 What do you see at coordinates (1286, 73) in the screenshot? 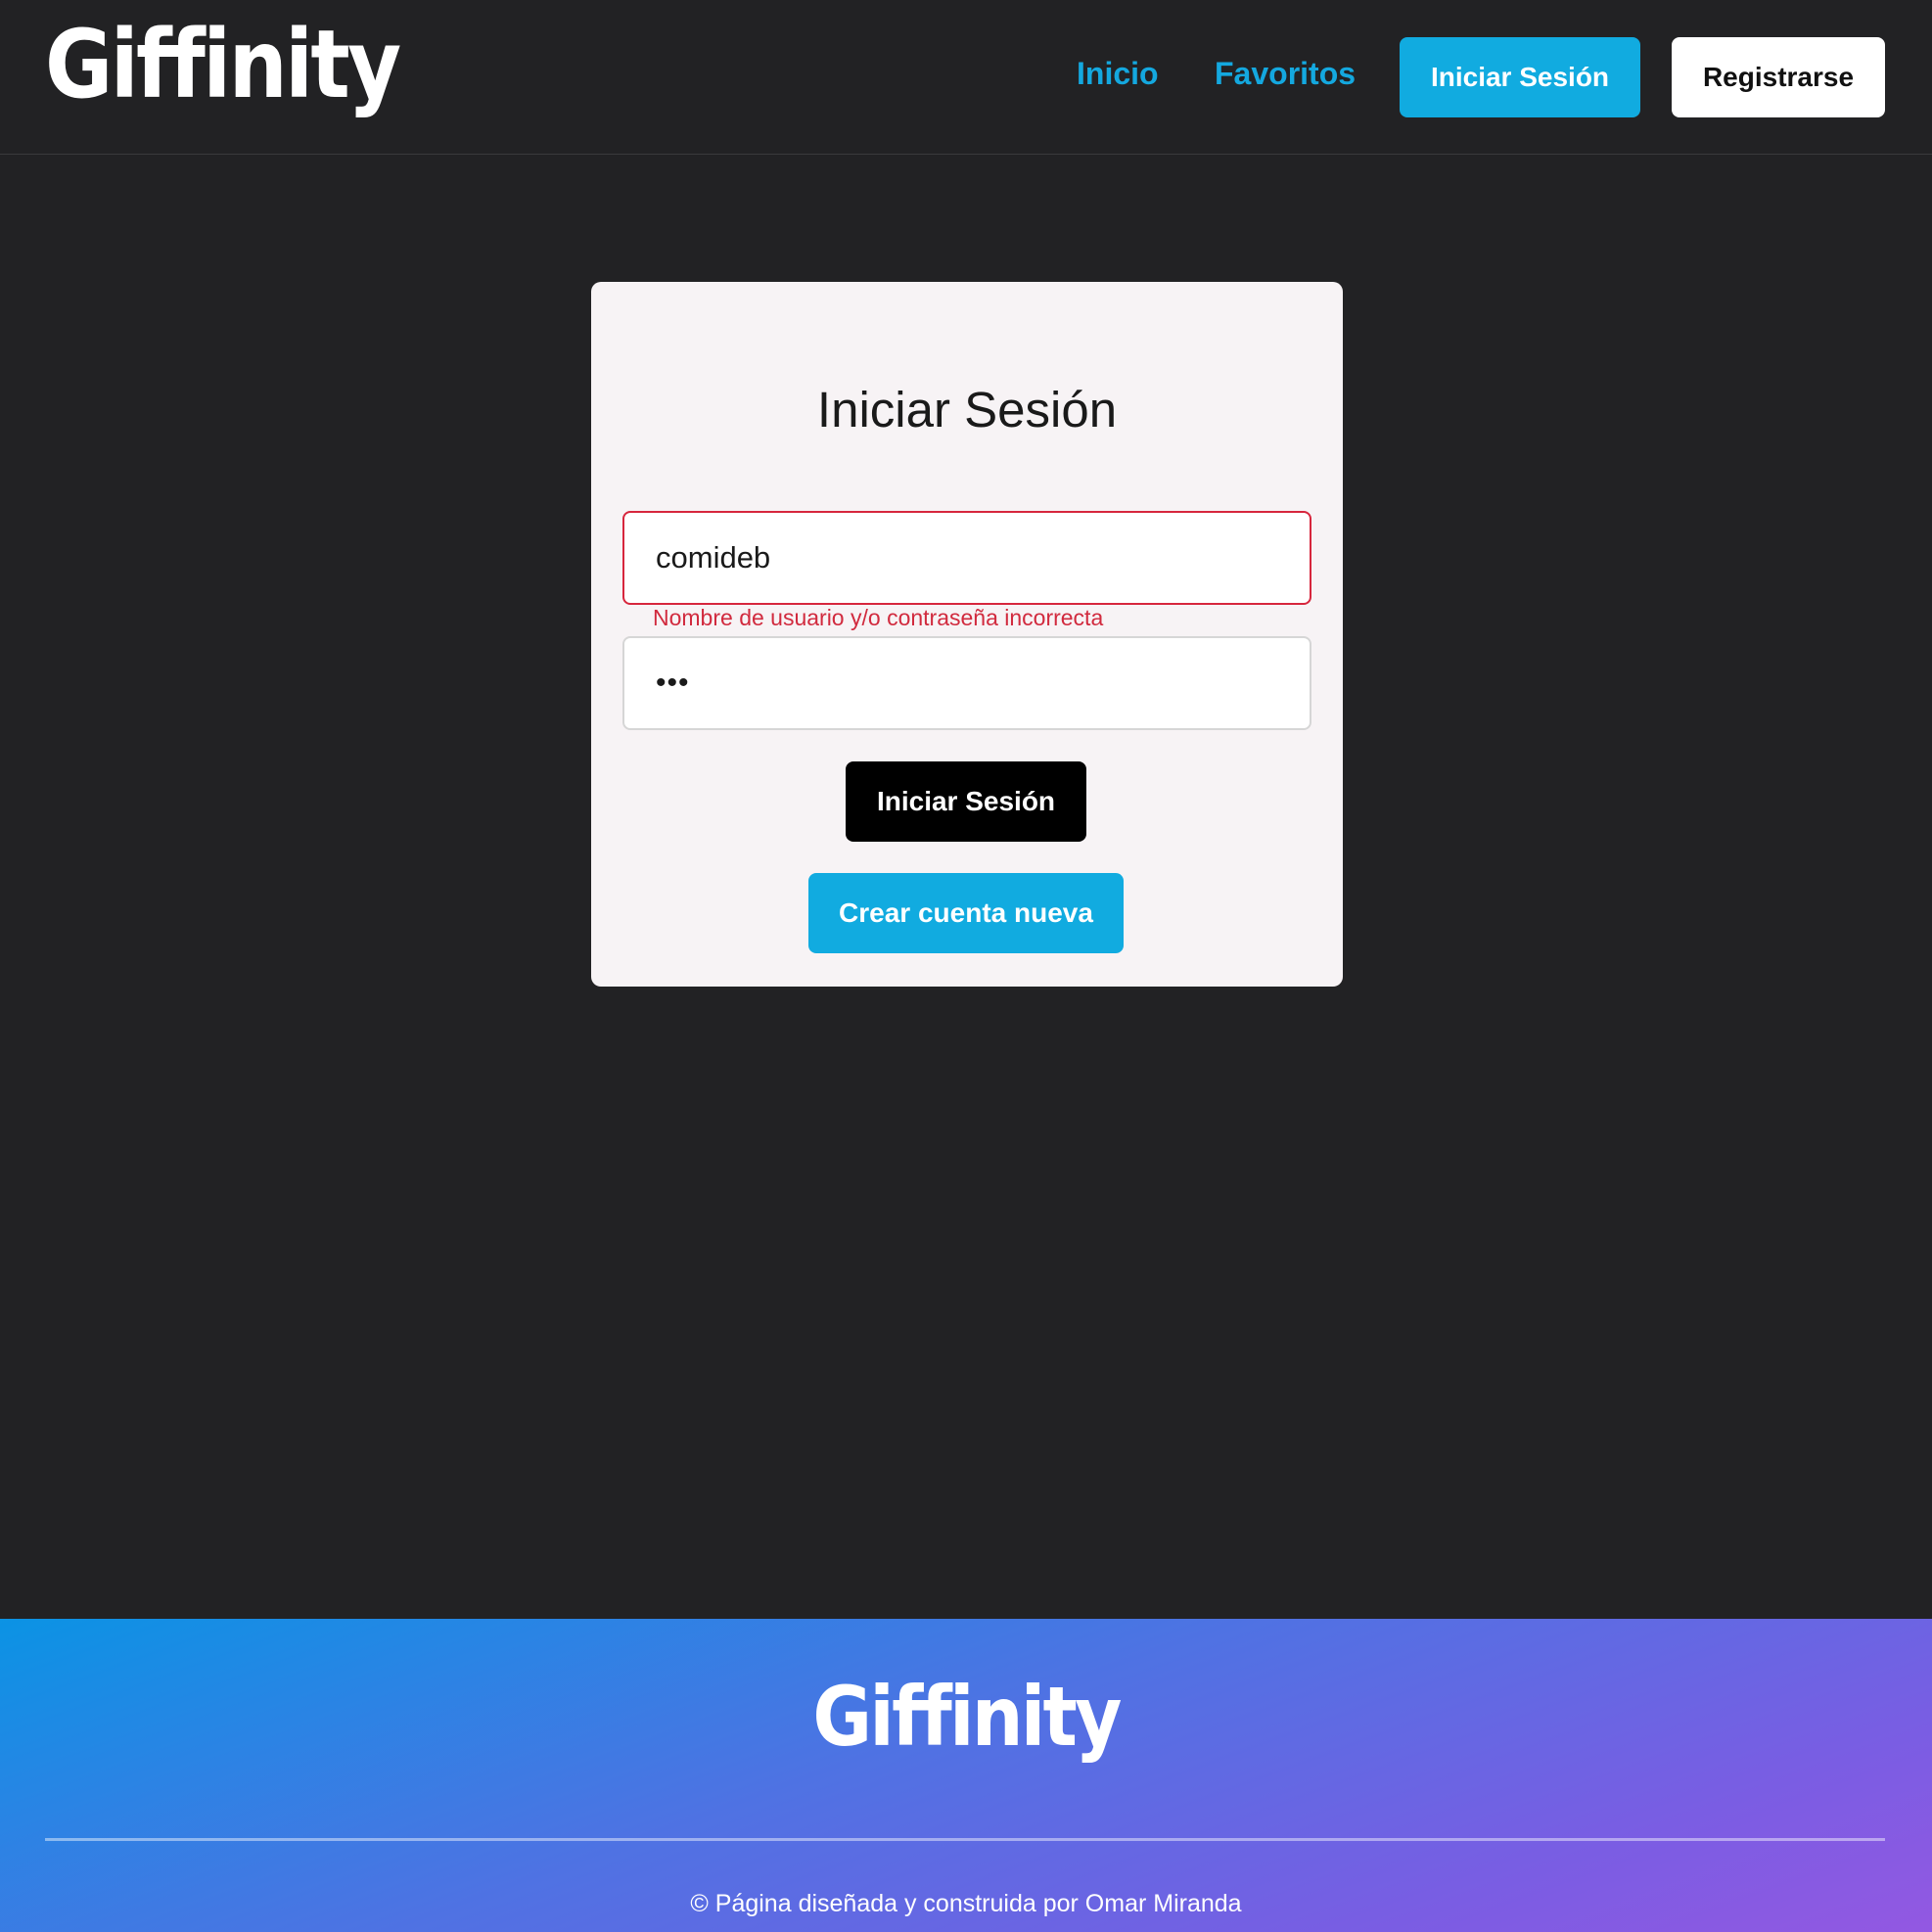
I see `nav-link-favoritos: Favoritos` at bounding box center [1286, 73].